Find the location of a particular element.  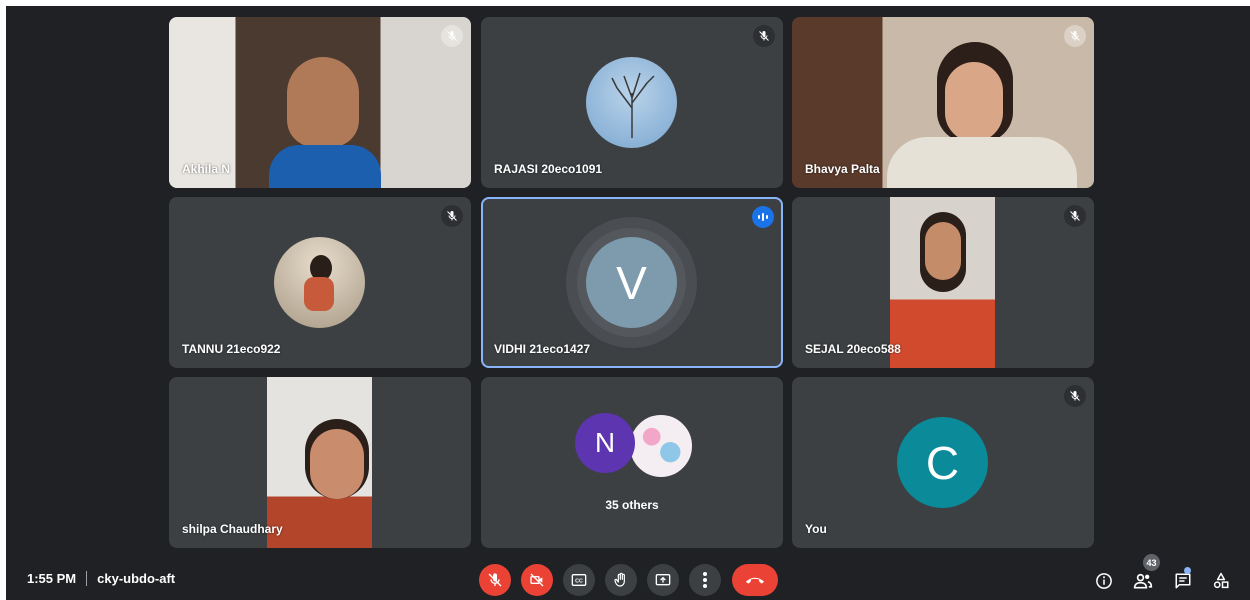

hand-icon is located at coordinates (619, 579).